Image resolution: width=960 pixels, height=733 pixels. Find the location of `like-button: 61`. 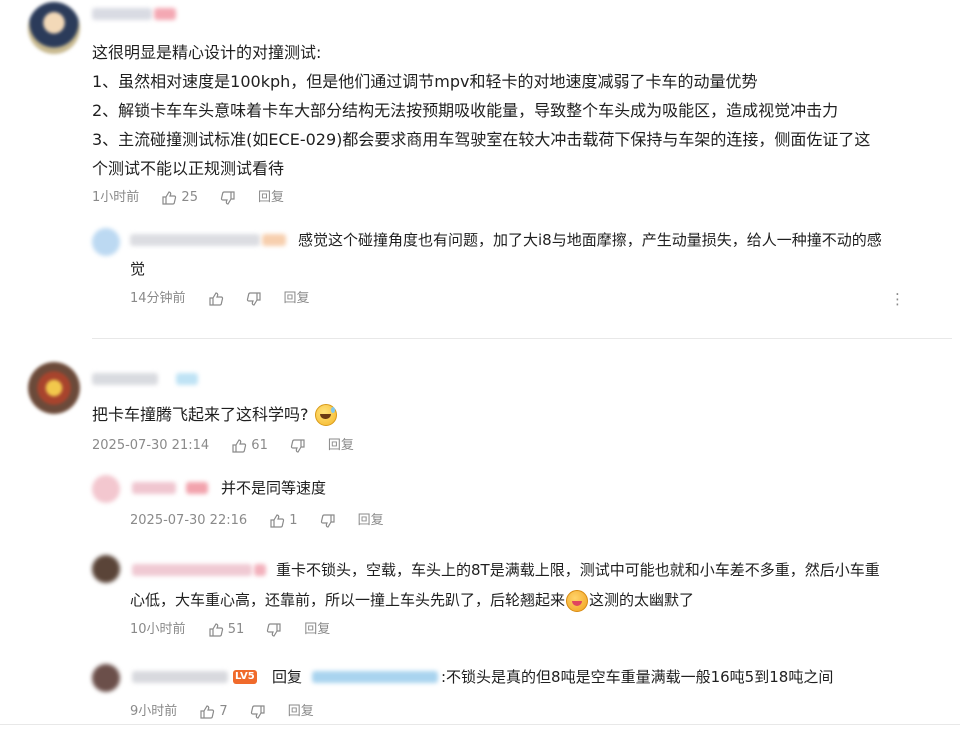

like-button: 61 is located at coordinates (249, 446).